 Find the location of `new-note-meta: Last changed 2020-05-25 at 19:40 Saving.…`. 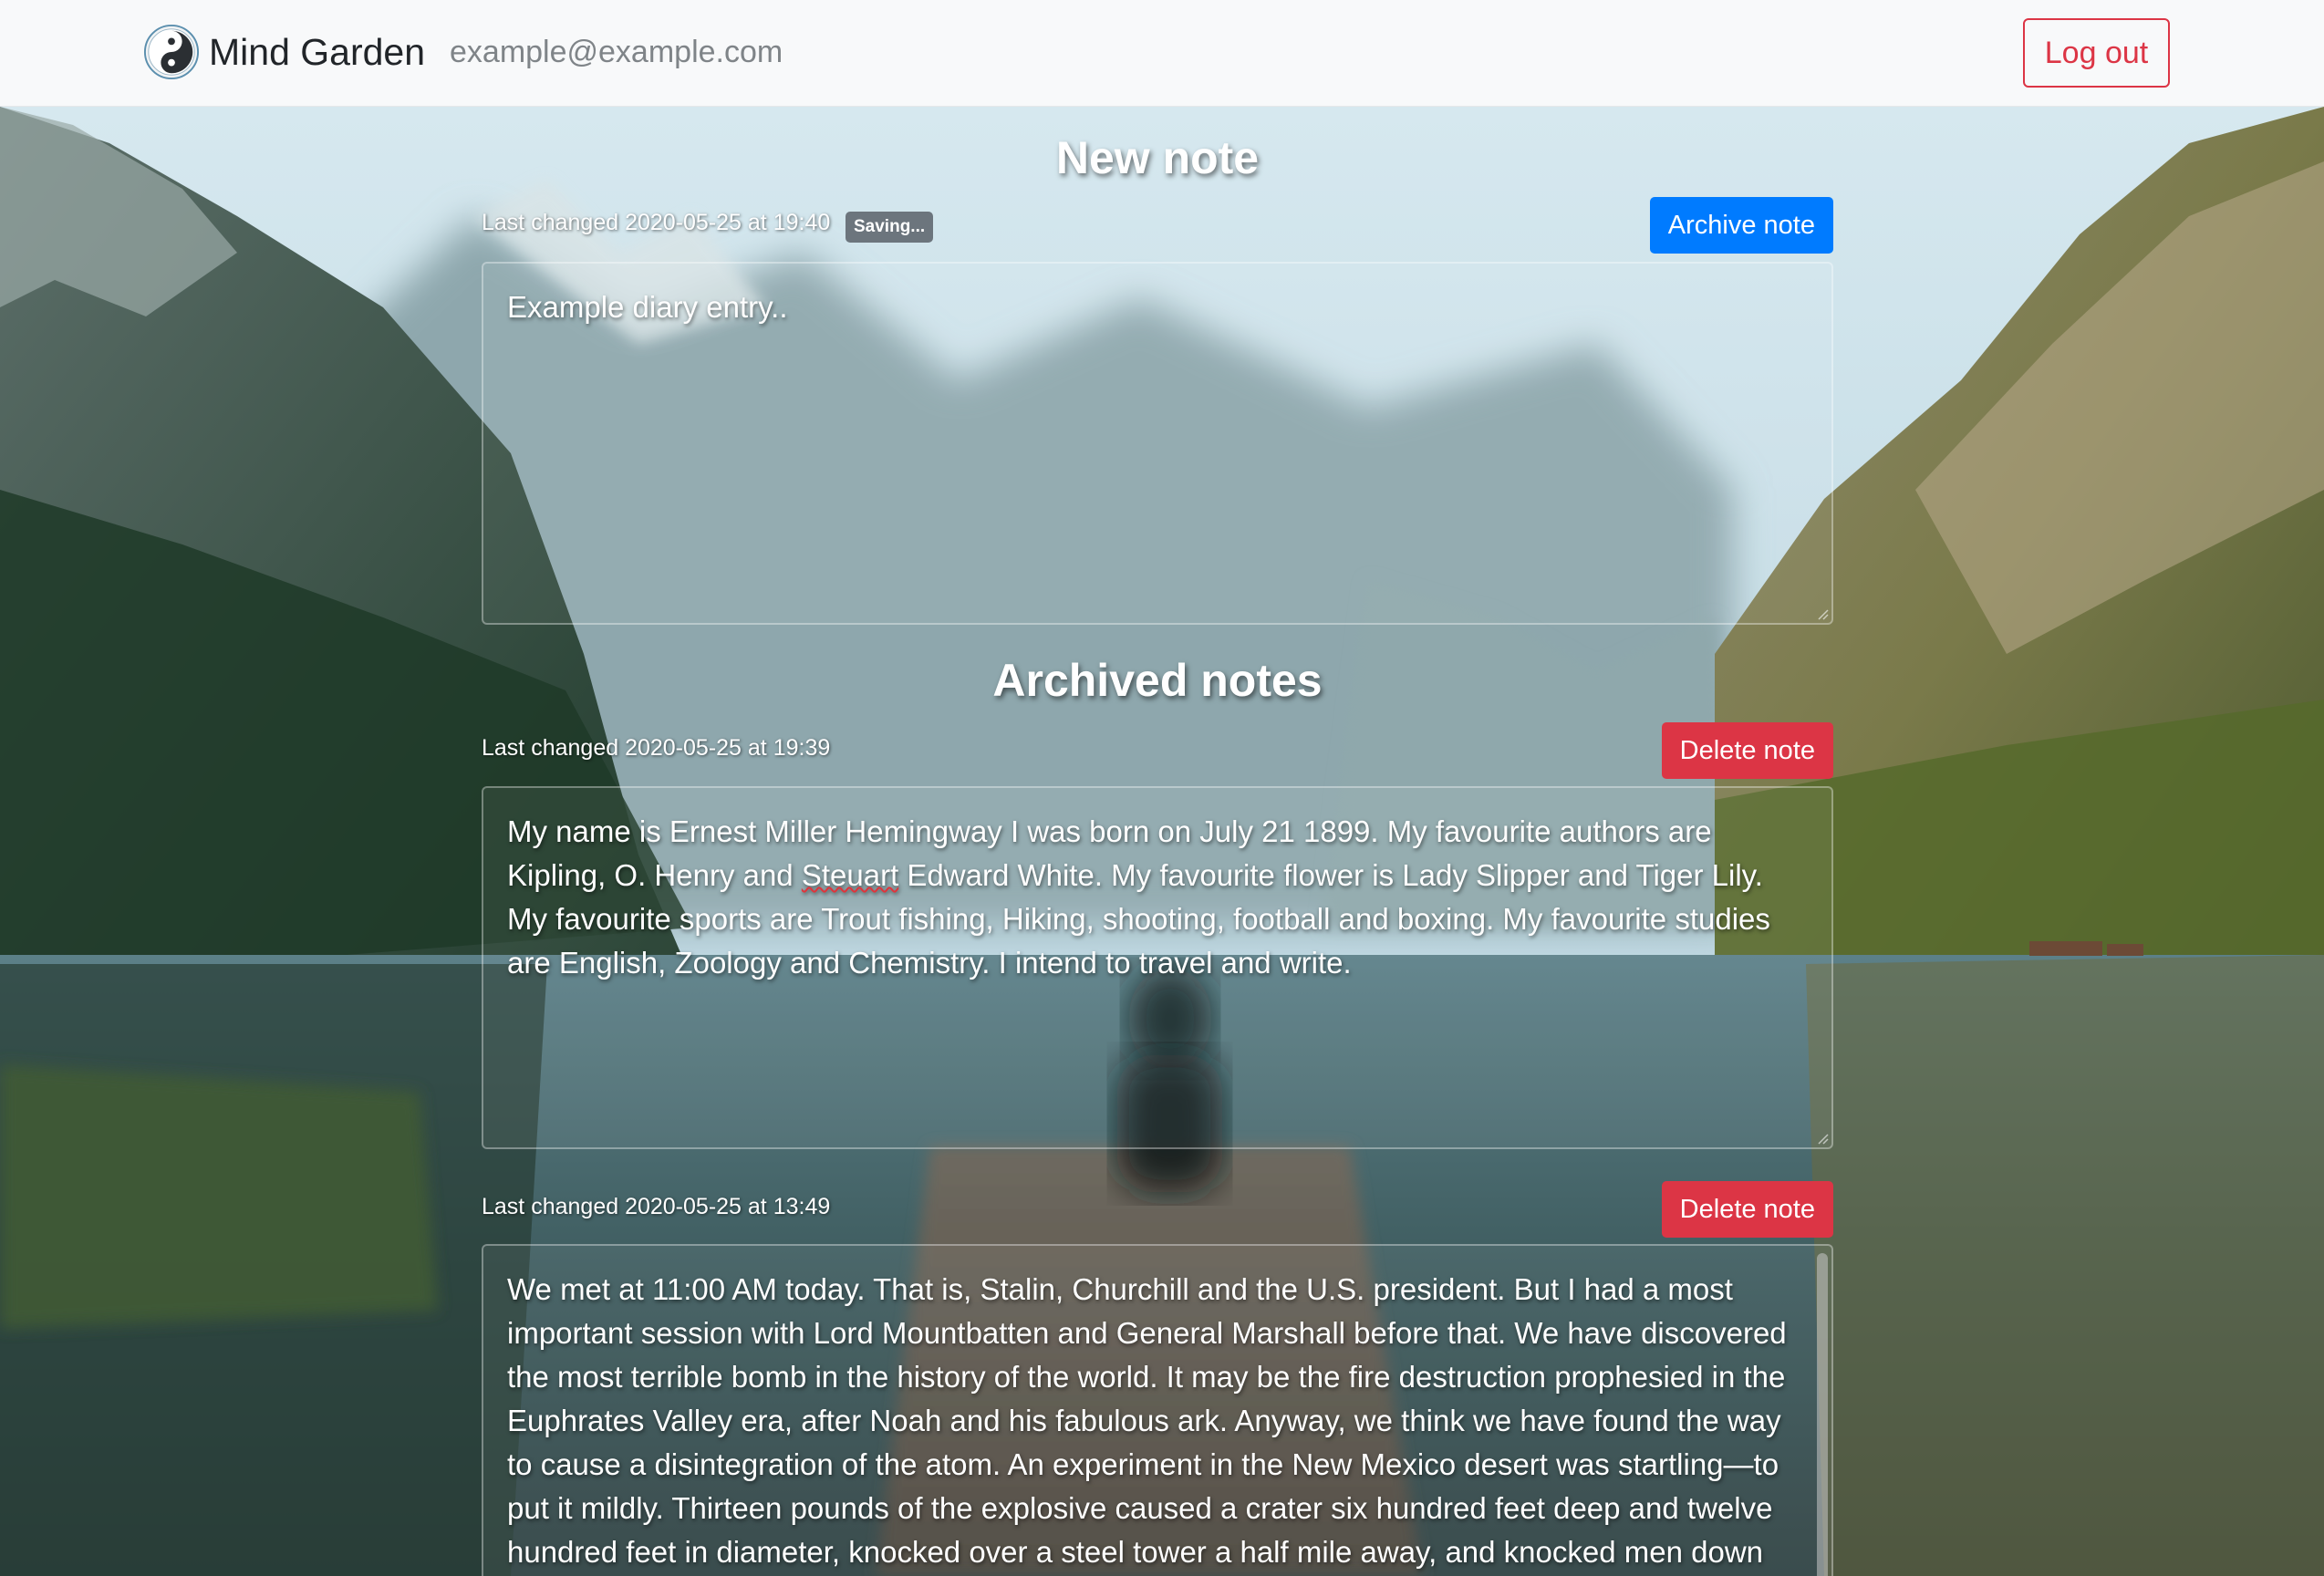

new-note-meta: Last changed 2020-05-25 at 19:40 Saving.… is located at coordinates (1157, 226).